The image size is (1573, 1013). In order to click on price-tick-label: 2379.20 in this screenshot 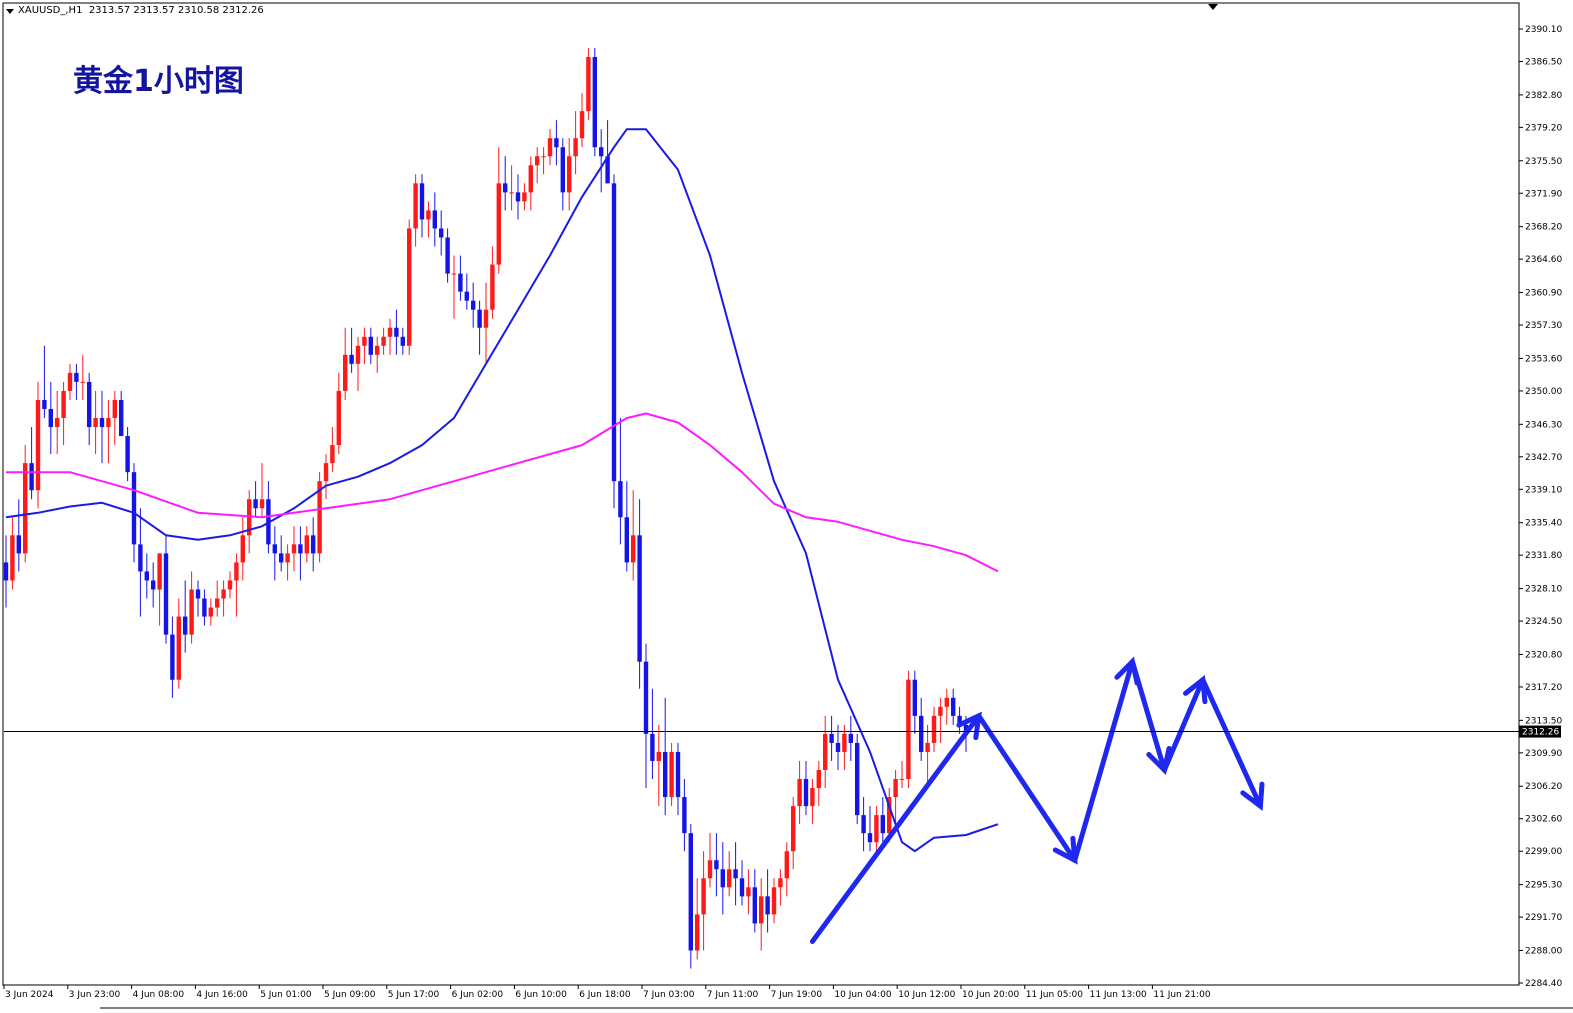, I will do `click(1543, 128)`.